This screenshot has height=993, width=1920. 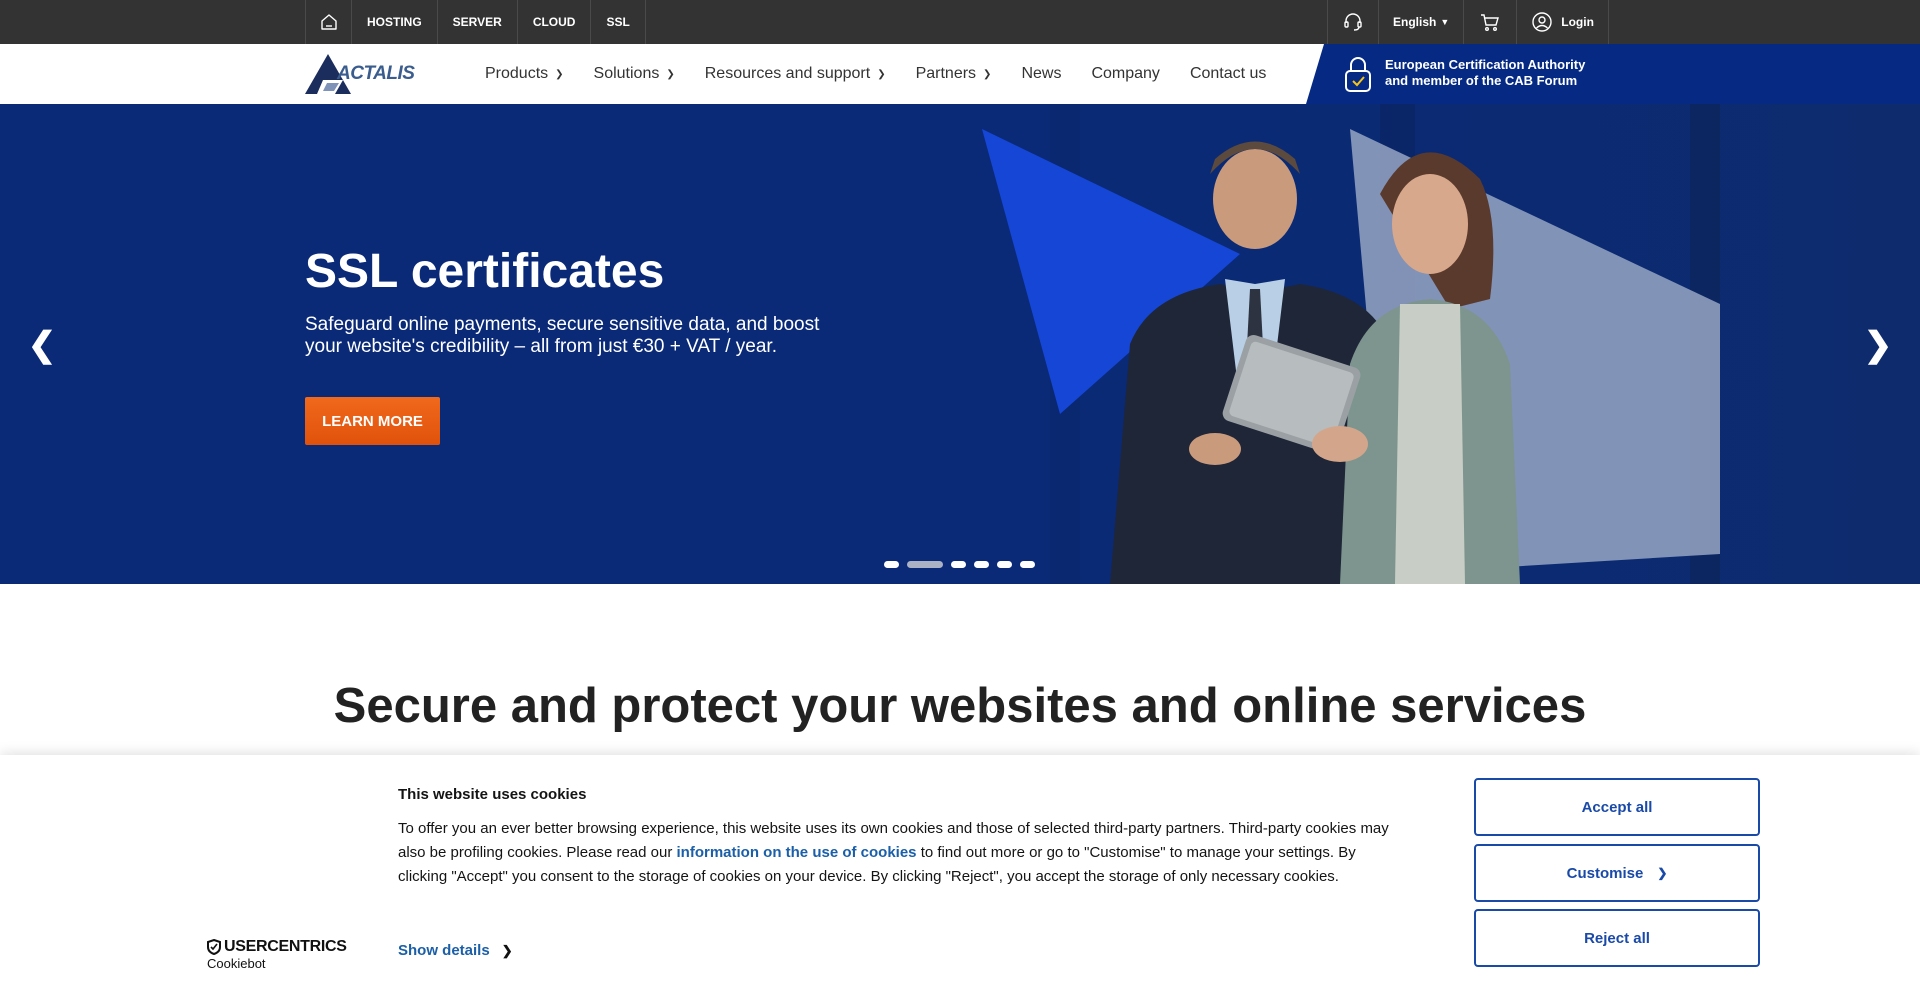 What do you see at coordinates (1445, 22) in the screenshot?
I see `chevron-down-icon: ▼` at bounding box center [1445, 22].